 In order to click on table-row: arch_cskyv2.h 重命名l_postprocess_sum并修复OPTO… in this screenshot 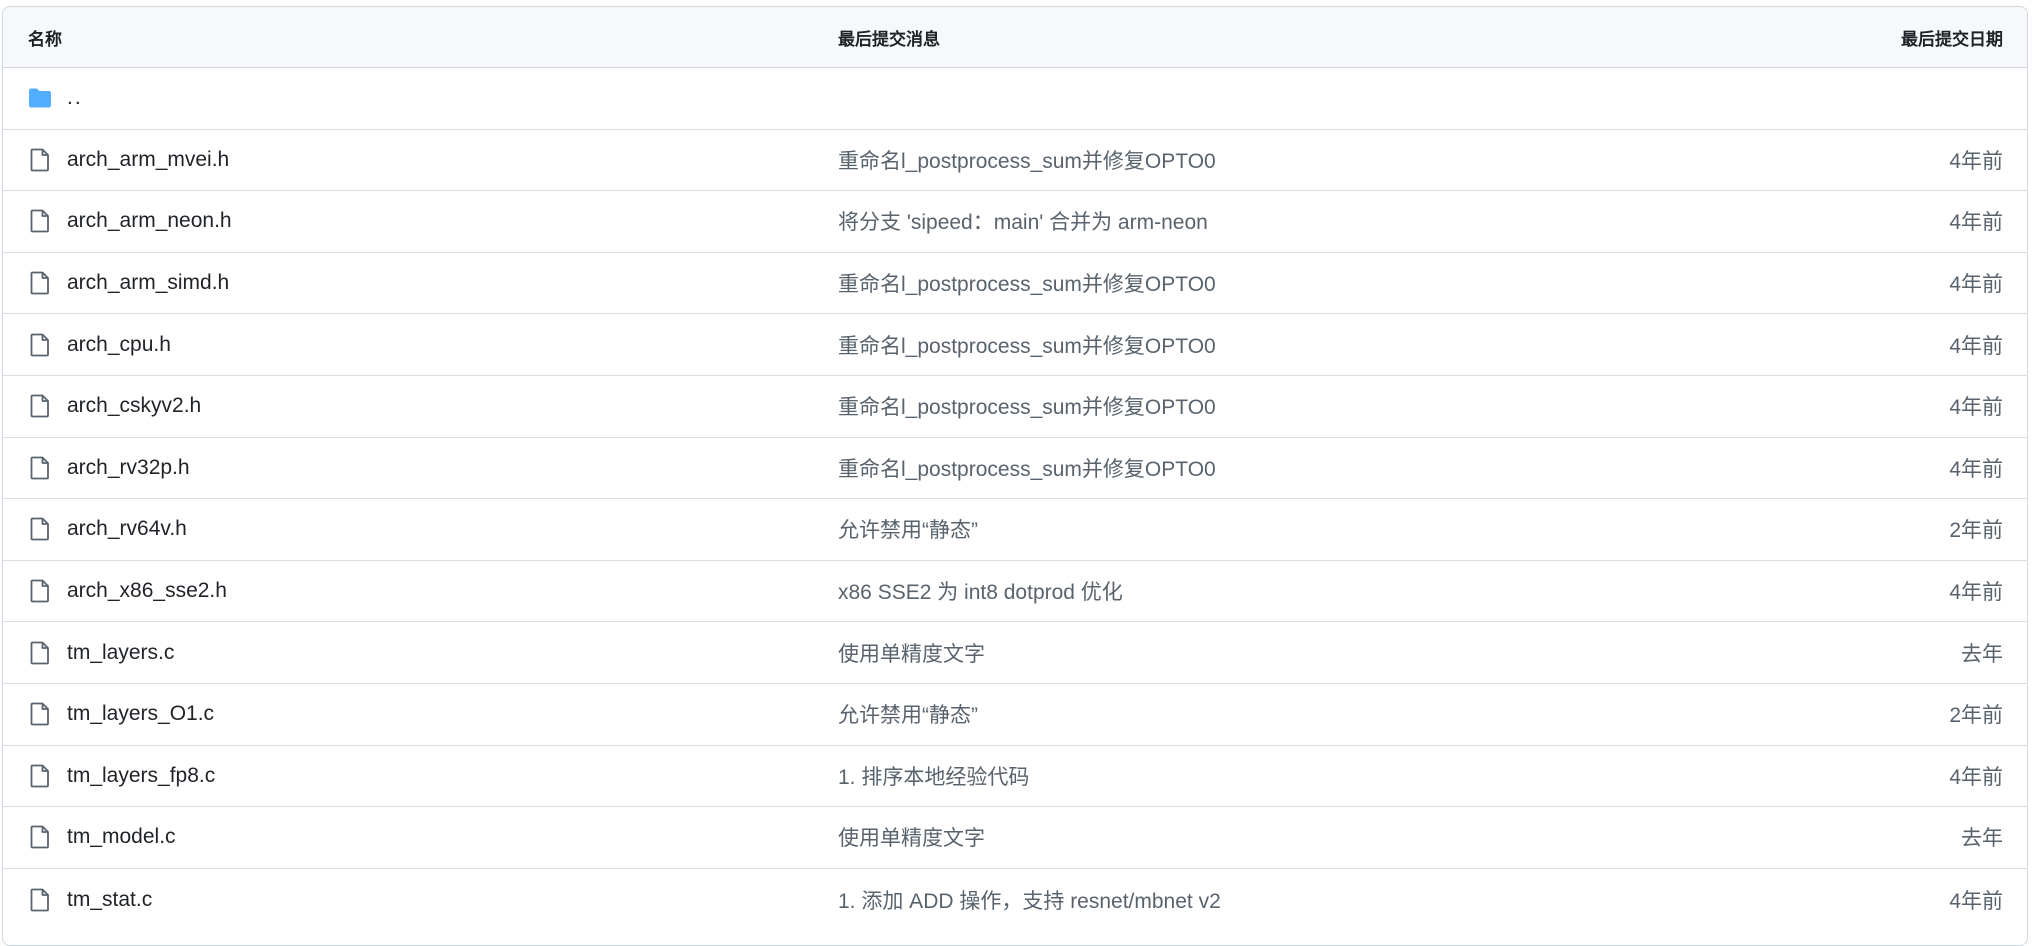, I will do `click(1015, 407)`.